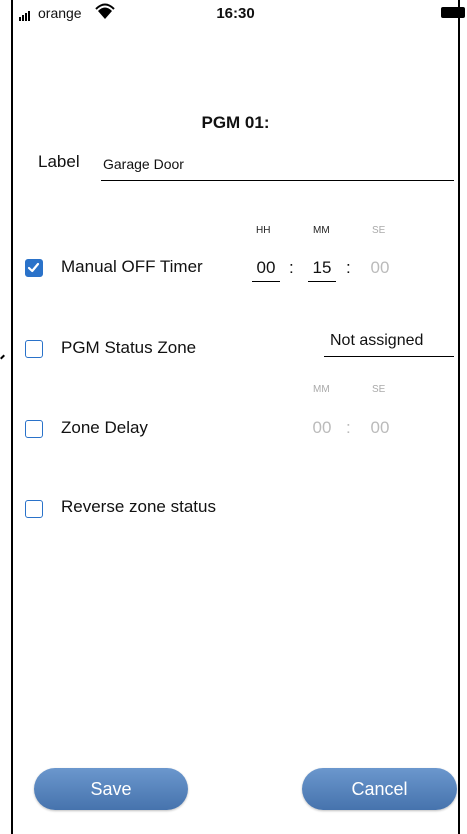 The height and width of the screenshot is (834, 467). I want to click on delay-minutes-input: 00, so click(322, 428).